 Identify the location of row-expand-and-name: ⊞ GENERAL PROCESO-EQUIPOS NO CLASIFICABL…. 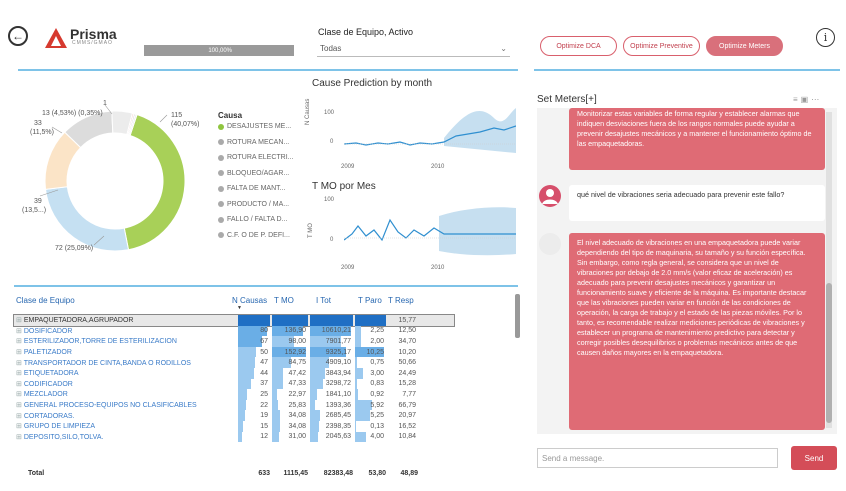
(123, 405).